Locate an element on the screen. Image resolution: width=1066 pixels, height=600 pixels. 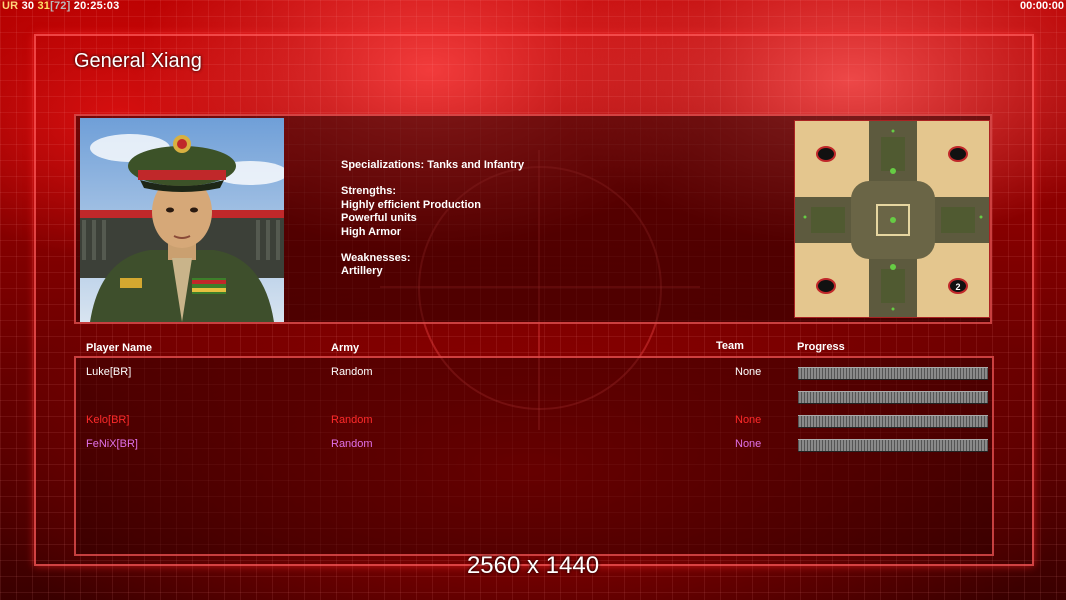
strength-item: Highly efficient Production is located at coordinates (411, 204).